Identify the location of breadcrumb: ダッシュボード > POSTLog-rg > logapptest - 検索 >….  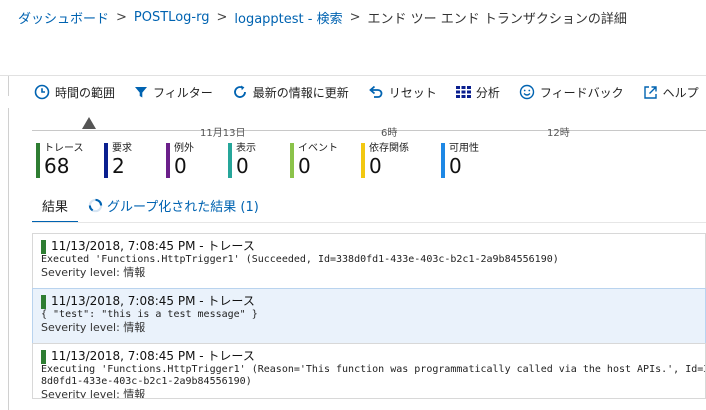
(353, 17).